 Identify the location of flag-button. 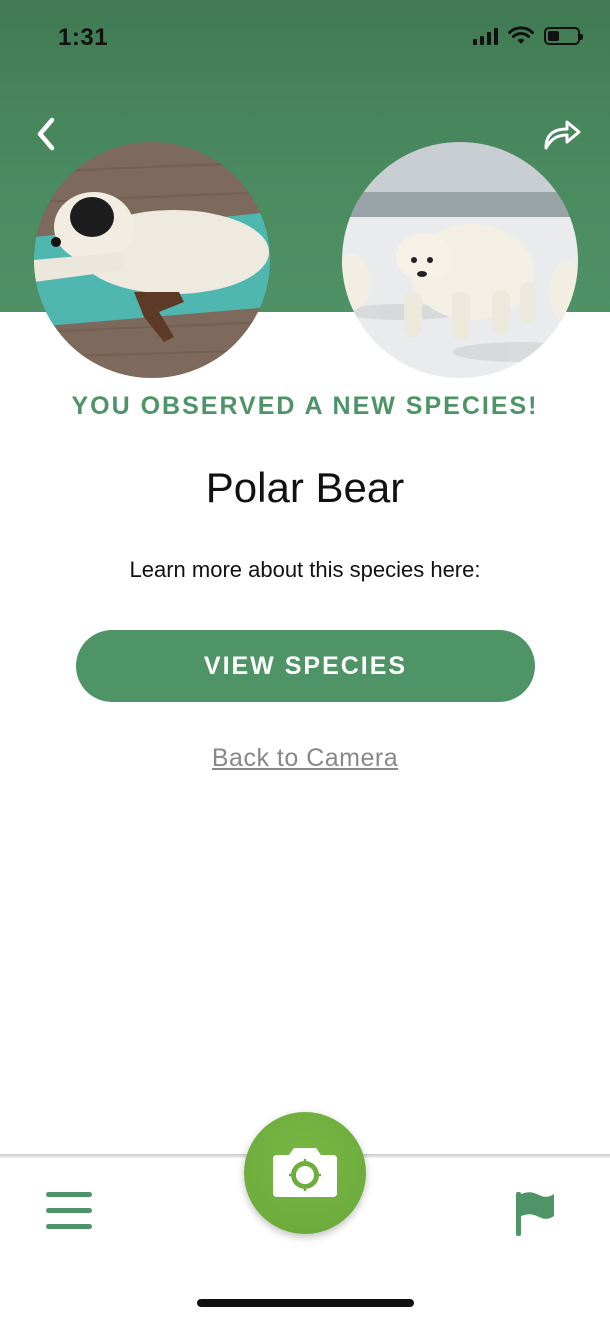
(535, 1213).